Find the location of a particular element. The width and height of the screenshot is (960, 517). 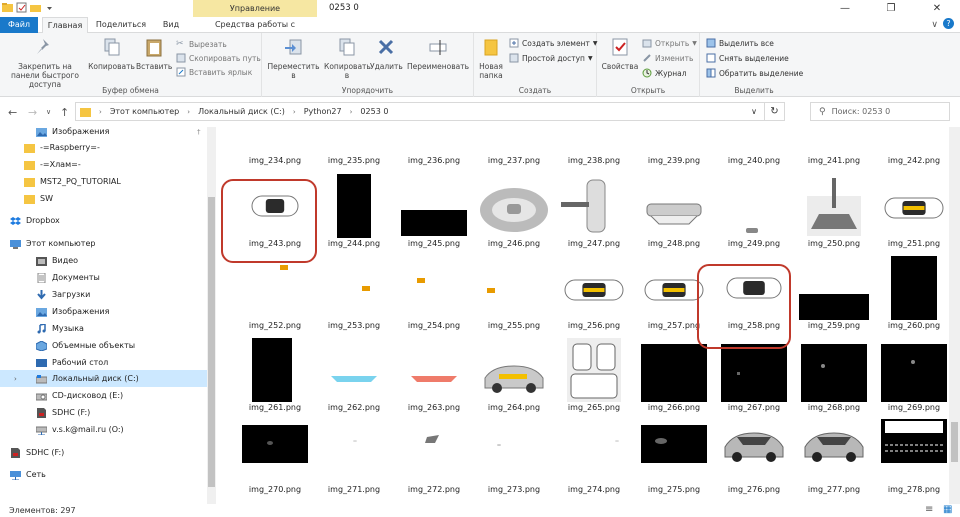

file-name: img_255.png is located at coordinates (514, 325).